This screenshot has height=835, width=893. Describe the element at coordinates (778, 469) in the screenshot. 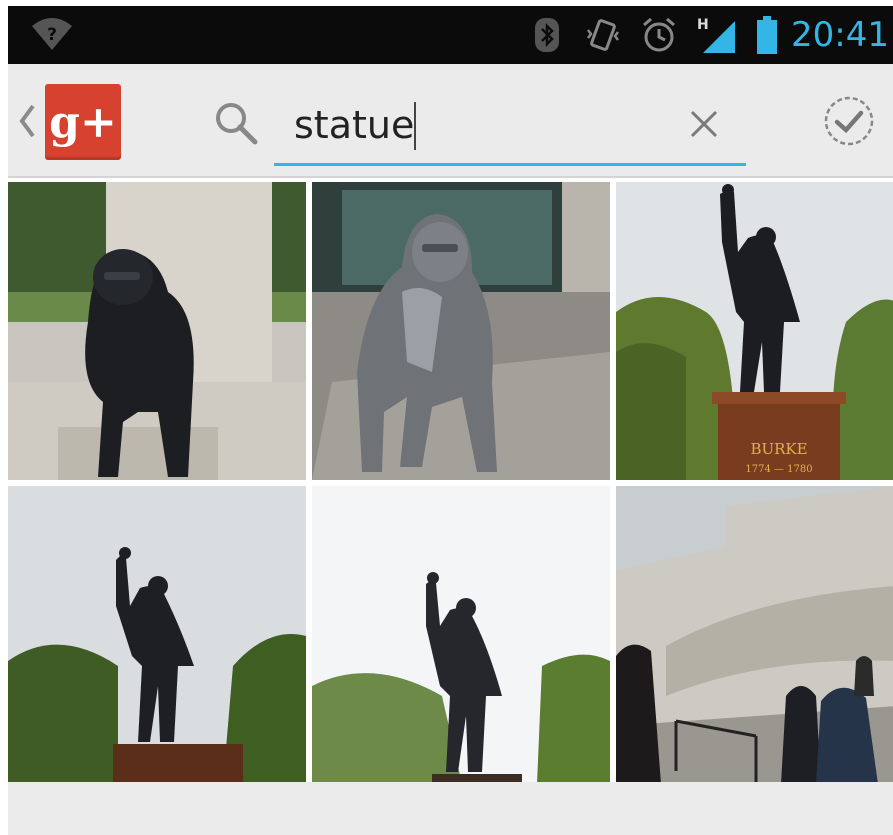

I see `plinth-years: 1774 — 1780` at that location.